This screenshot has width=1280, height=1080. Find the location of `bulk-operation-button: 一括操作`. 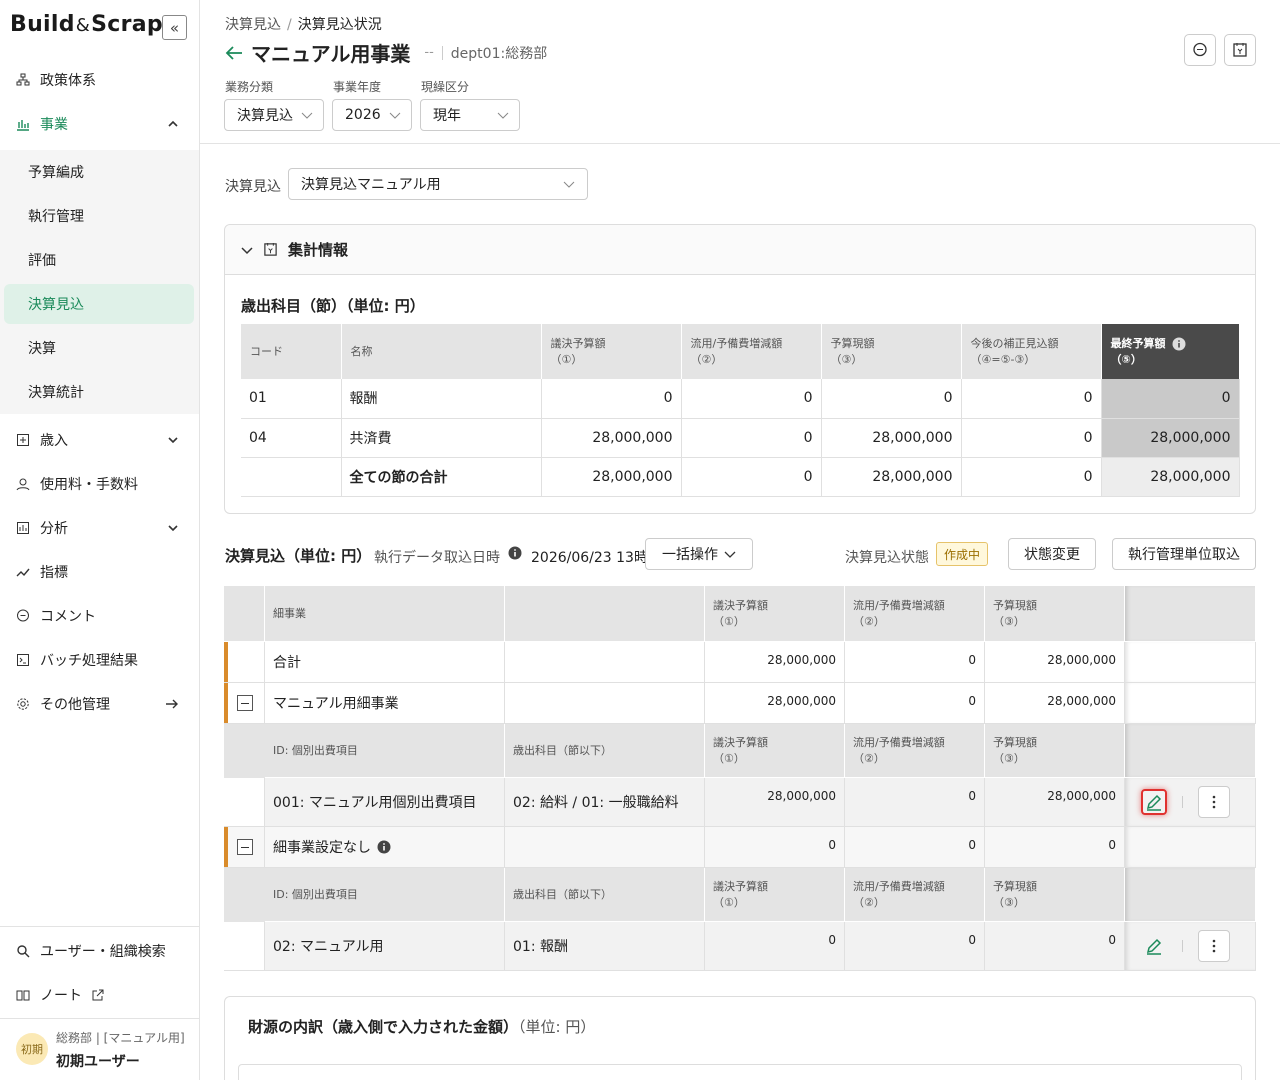

bulk-operation-button: 一括操作 is located at coordinates (699, 554).